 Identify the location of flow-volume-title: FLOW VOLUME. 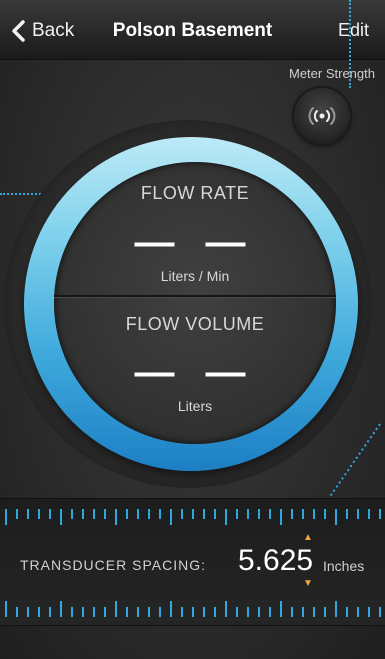
(195, 324).